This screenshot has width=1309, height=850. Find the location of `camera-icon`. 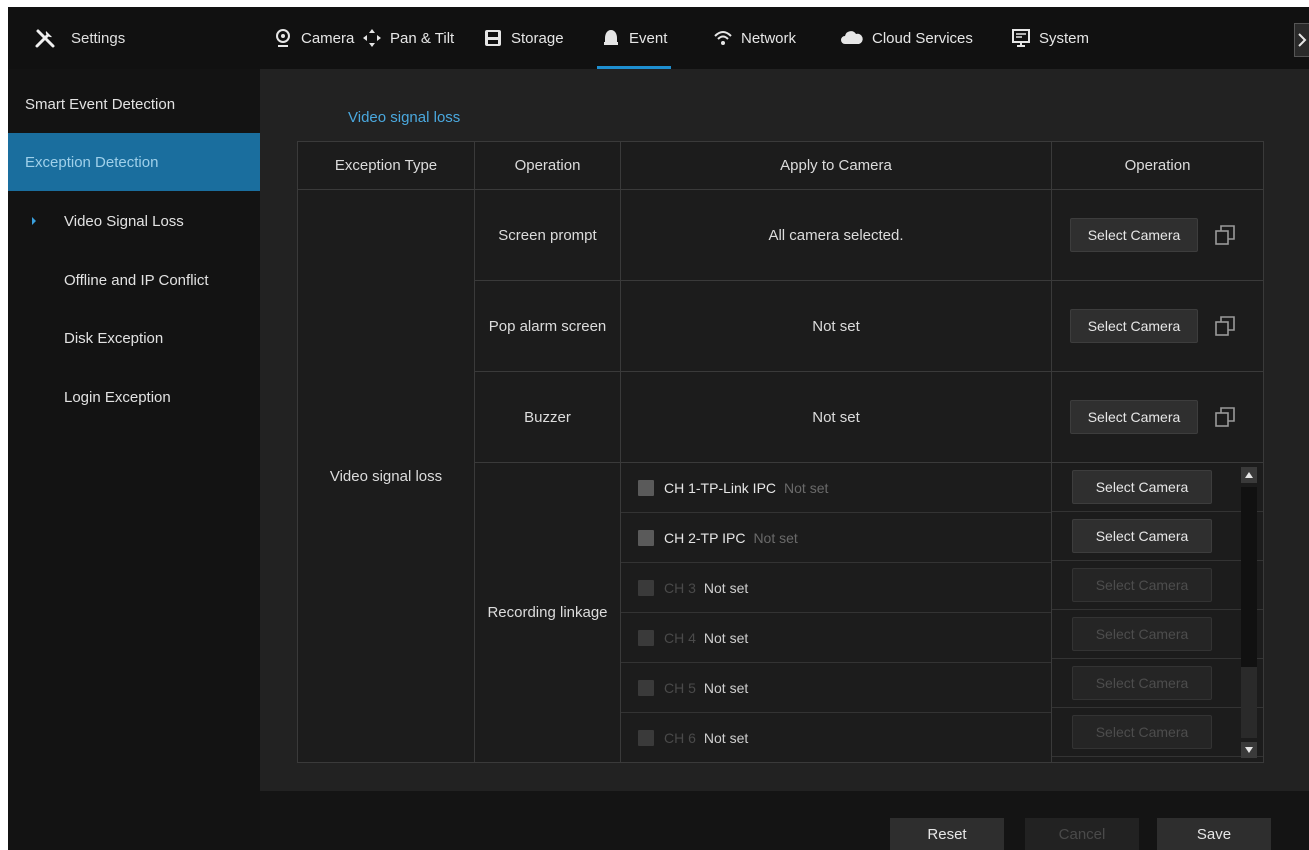

camera-icon is located at coordinates (283, 38).